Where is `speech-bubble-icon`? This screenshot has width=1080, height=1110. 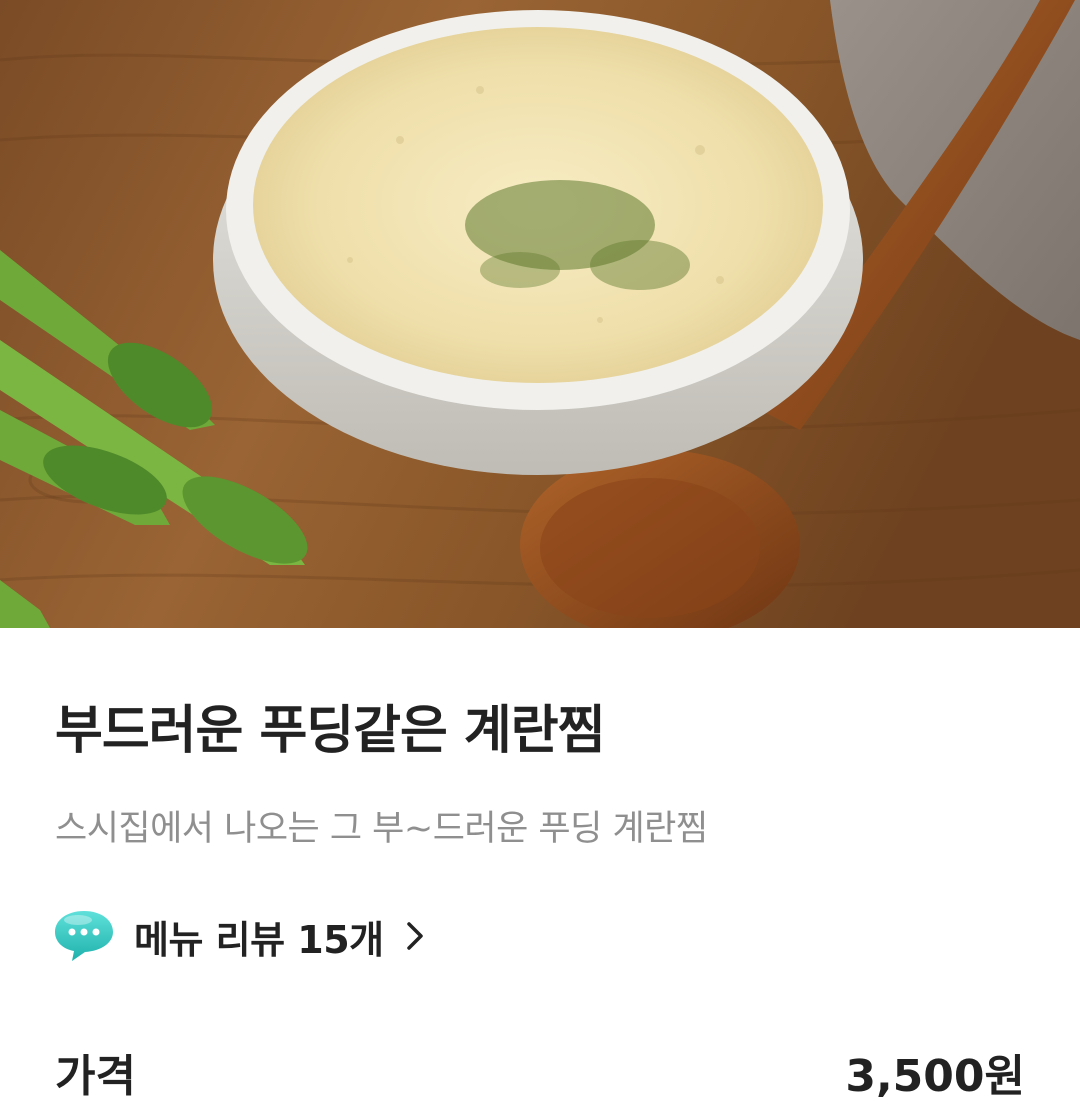 speech-bubble-icon is located at coordinates (84, 936).